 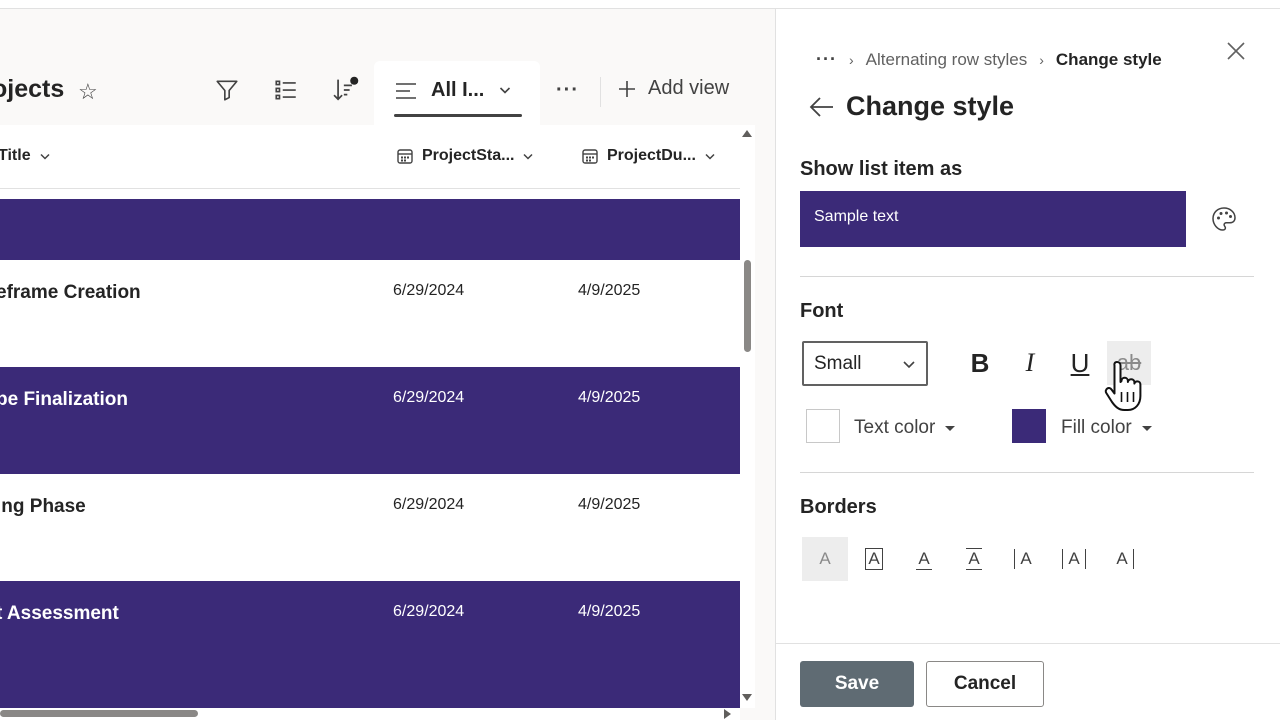 What do you see at coordinates (32, 89) in the screenshot?
I see `list-title: ojects` at bounding box center [32, 89].